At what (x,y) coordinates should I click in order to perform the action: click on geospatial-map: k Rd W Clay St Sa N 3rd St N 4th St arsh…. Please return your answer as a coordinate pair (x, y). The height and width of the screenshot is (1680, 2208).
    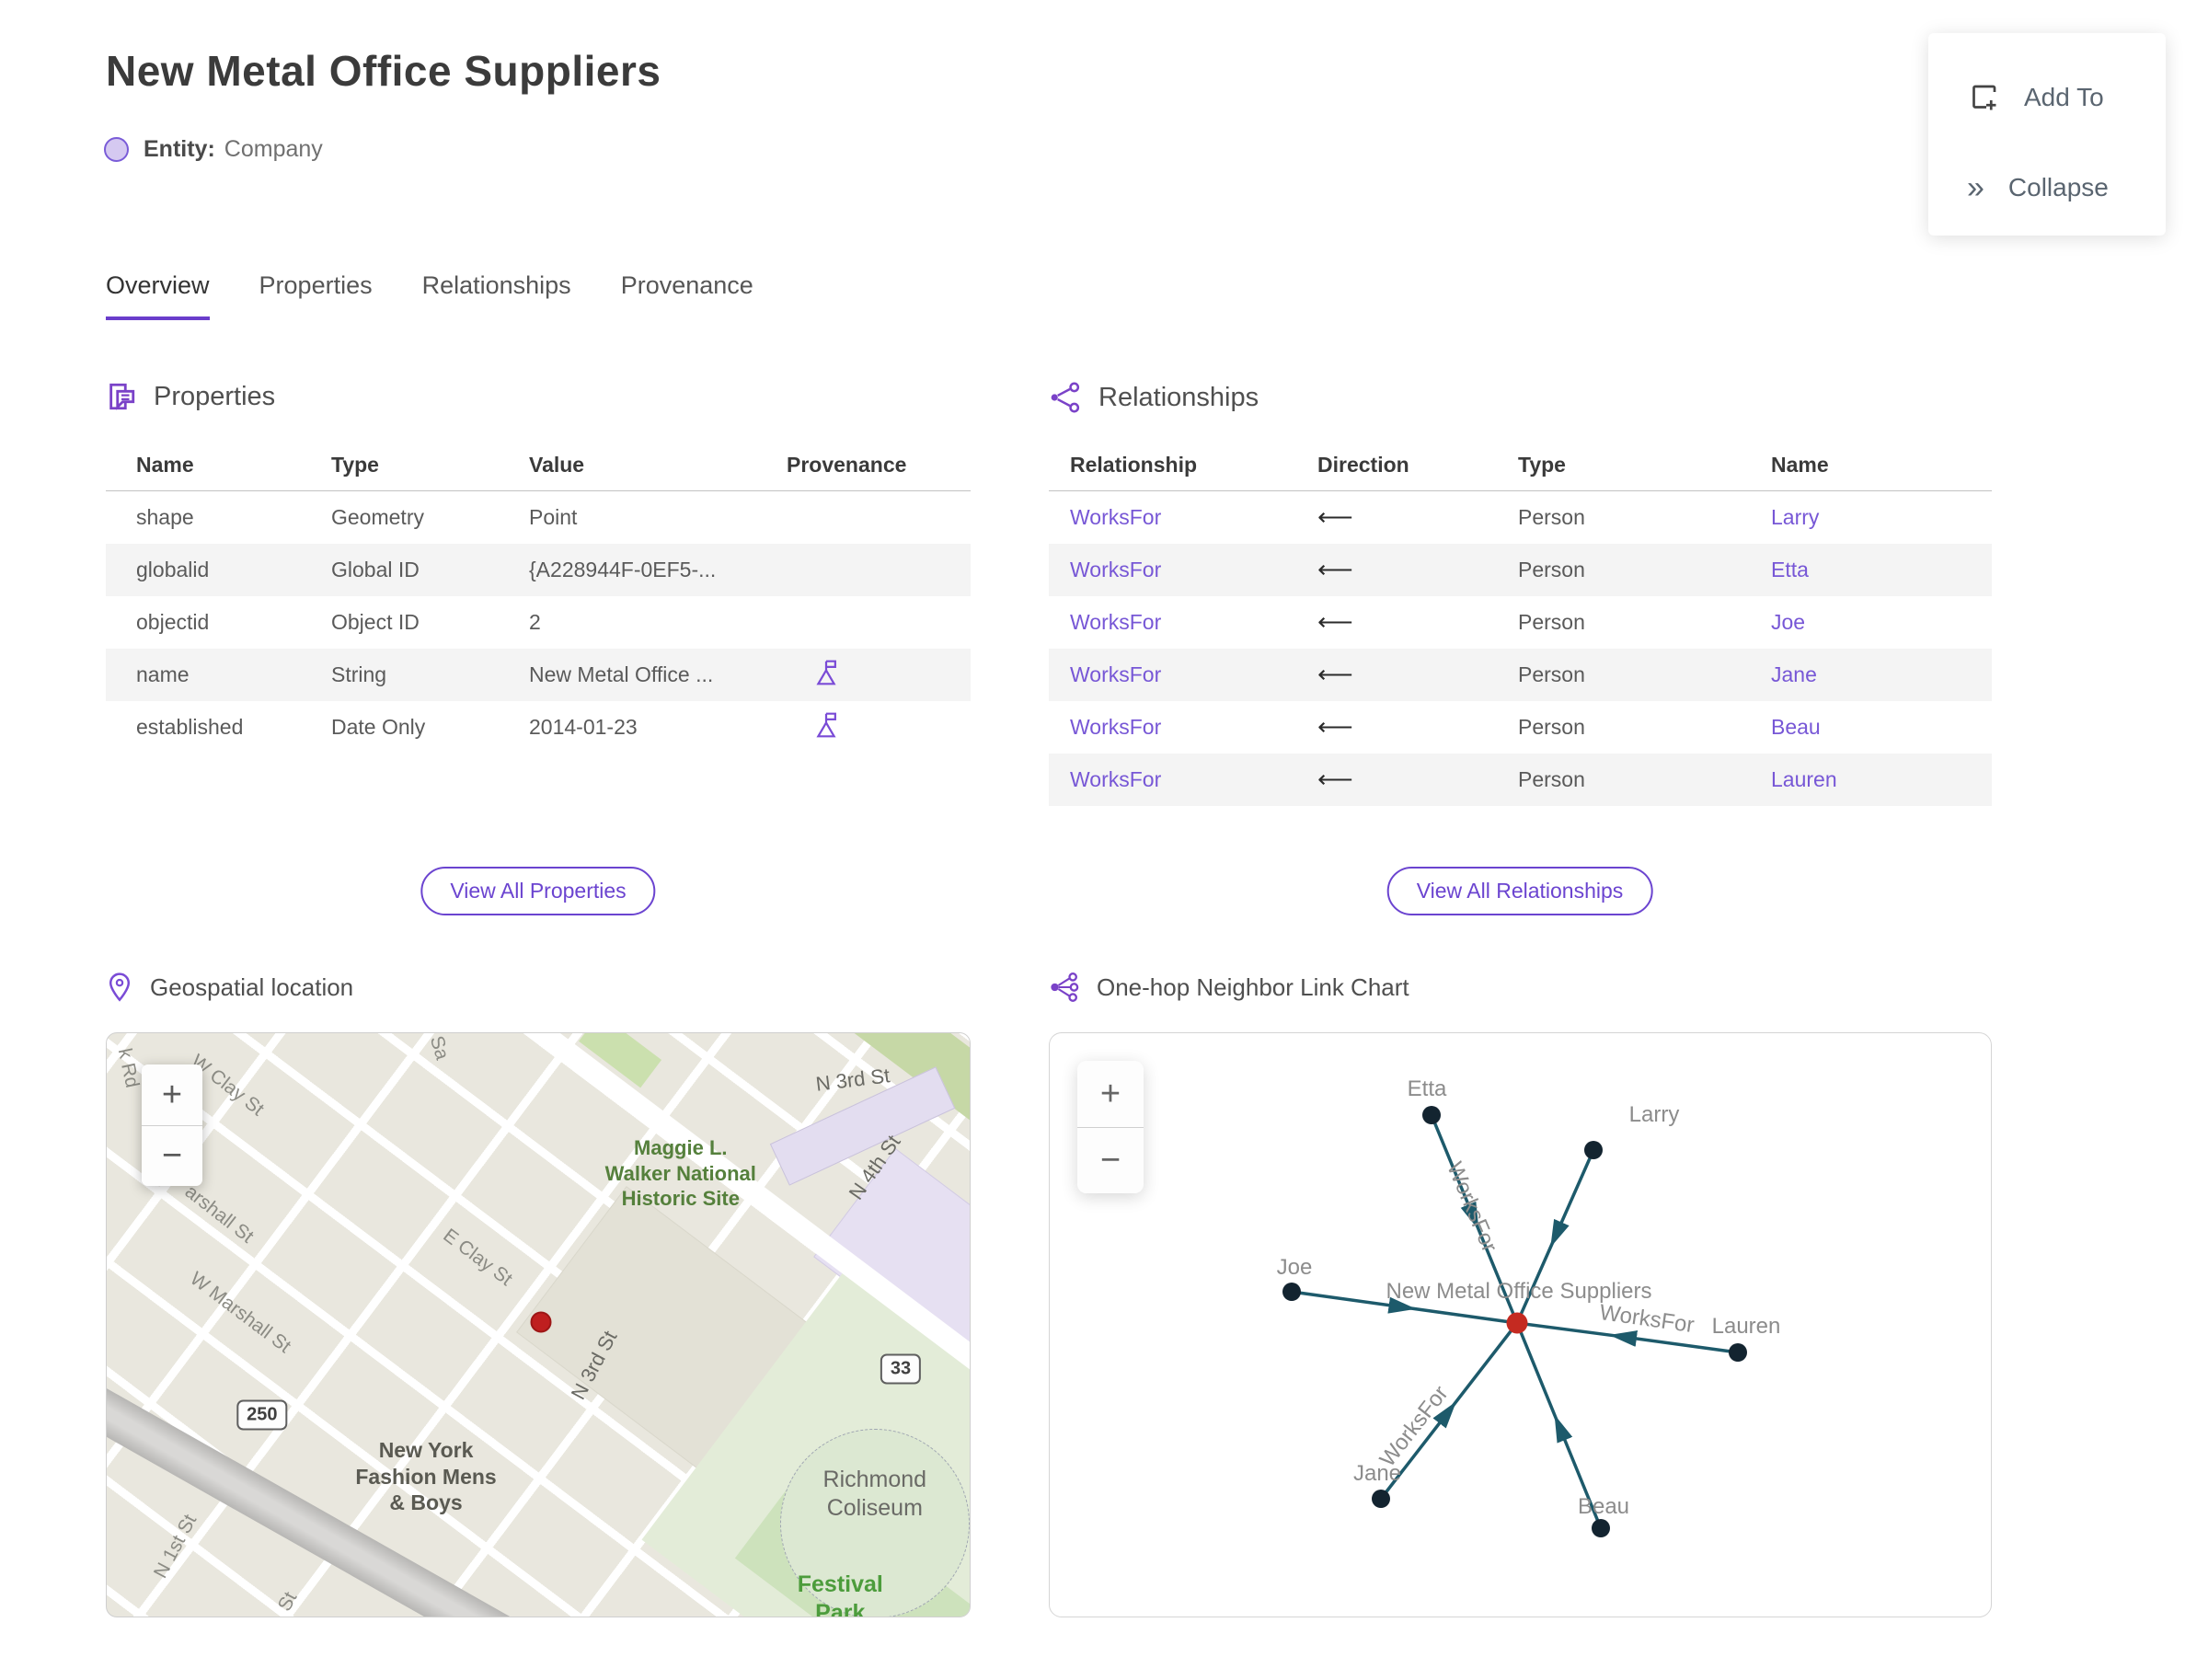
    Looking at the image, I should click on (538, 1324).